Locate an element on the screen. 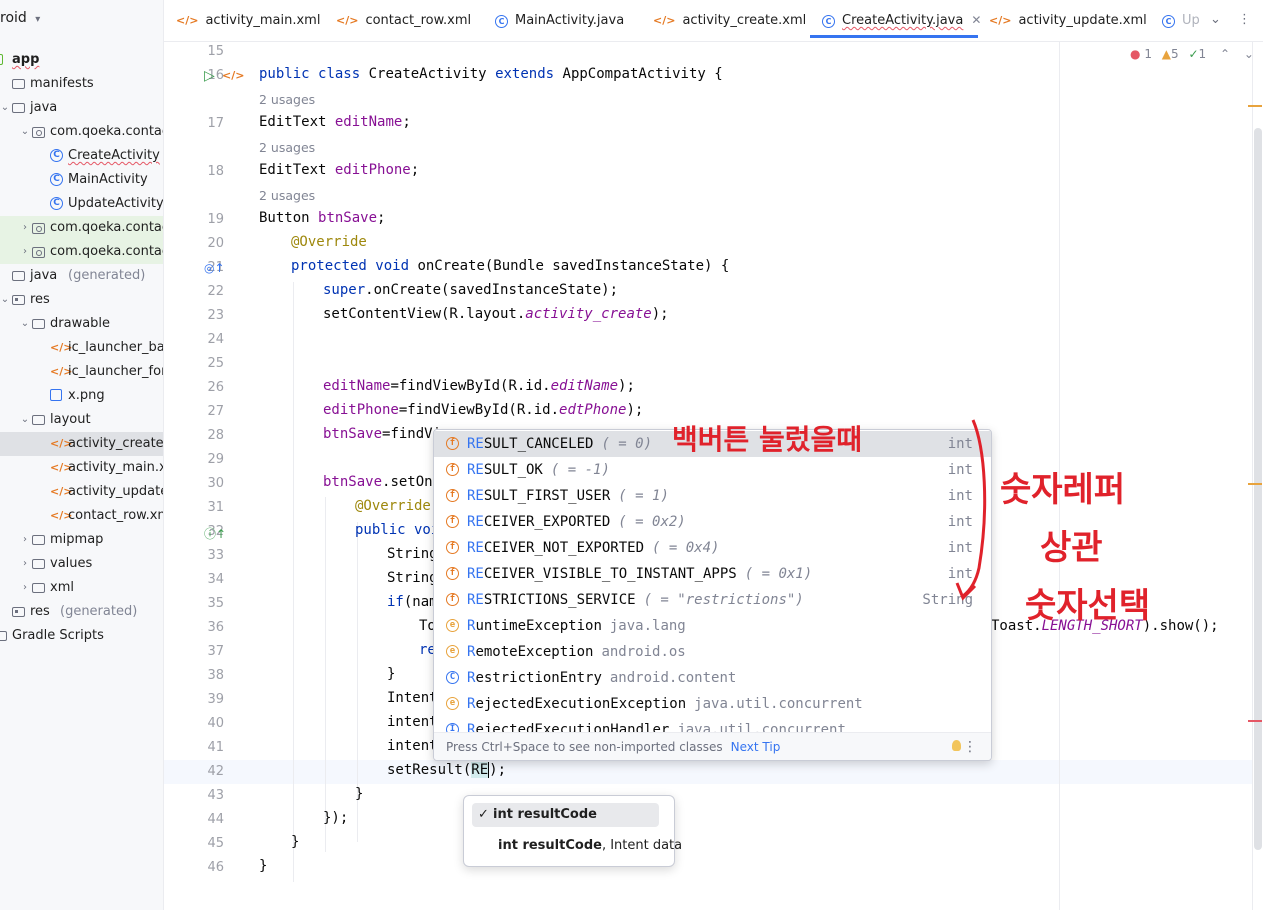 The width and height of the screenshot is (1263, 910). inspection-widget: ● 1 ▲5 ✓1 ⌃ ⌄ is located at coordinates (1192, 54).